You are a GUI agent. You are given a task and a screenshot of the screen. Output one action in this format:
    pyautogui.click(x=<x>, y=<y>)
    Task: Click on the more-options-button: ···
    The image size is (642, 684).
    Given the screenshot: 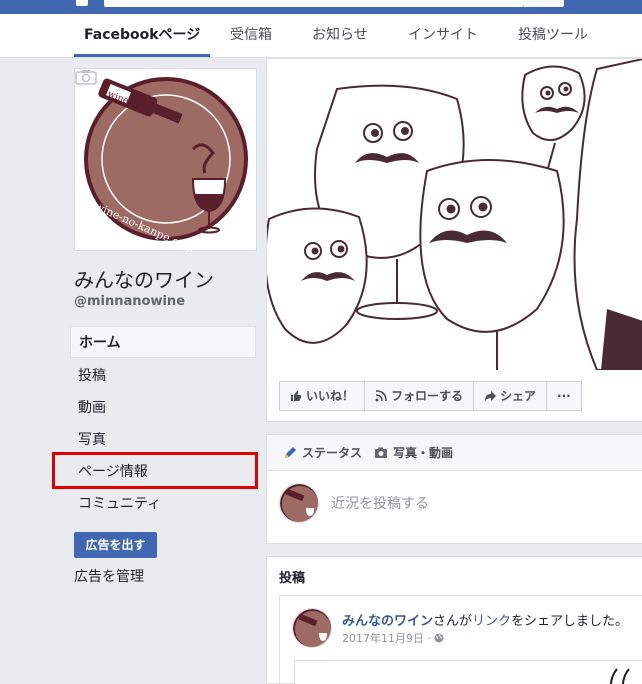 What is the action you would take?
    pyautogui.click(x=564, y=396)
    